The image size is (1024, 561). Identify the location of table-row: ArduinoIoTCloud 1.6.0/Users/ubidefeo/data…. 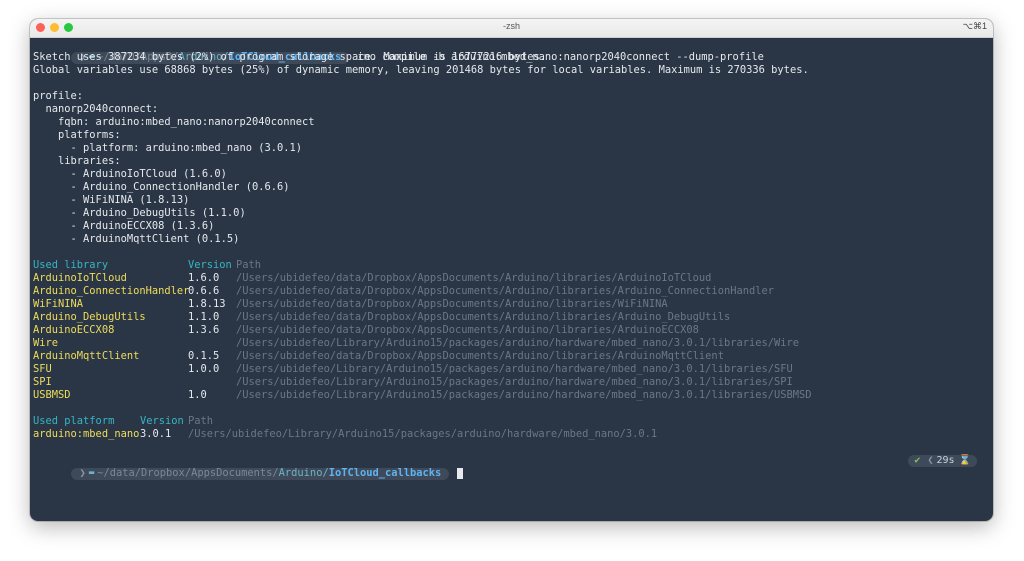
(511, 278).